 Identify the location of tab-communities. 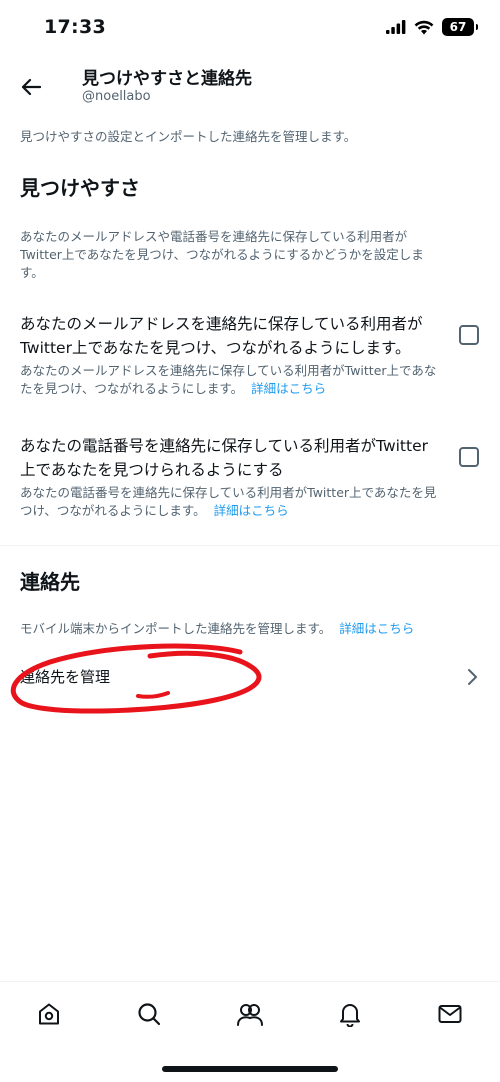
(250, 1014).